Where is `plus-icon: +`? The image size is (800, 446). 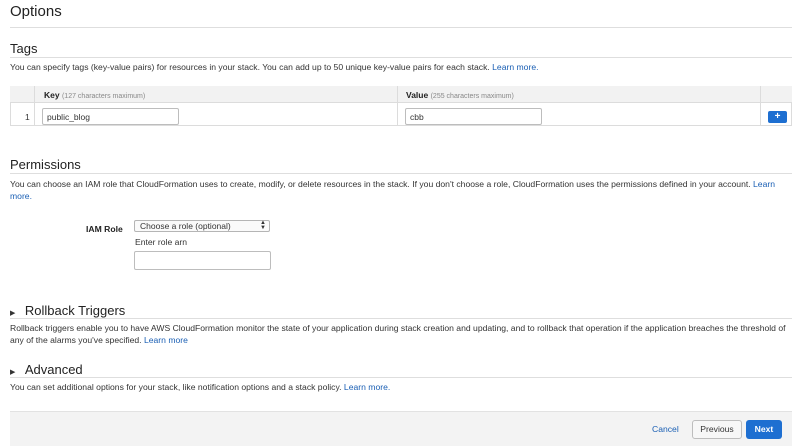 plus-icon: + is located at coordinates (777, 116).